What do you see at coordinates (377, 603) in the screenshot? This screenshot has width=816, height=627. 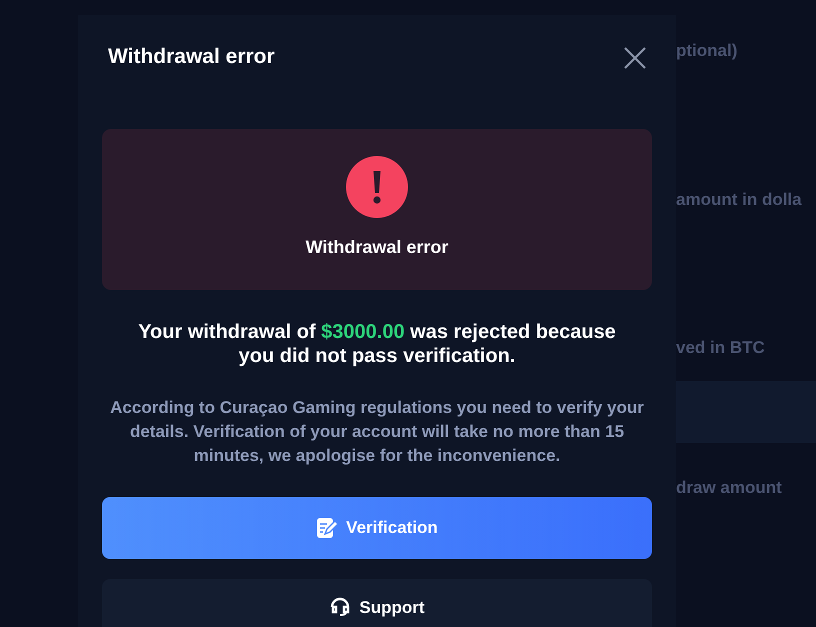 I see `support-button: Support` at bounding box center [377, 603].